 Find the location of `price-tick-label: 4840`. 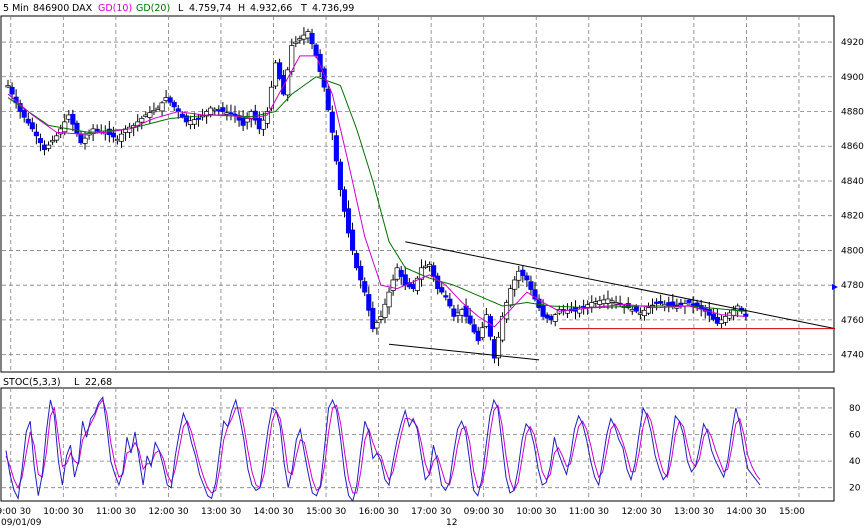

price-tick-label: 4840 is located at coordinates (852, 182).